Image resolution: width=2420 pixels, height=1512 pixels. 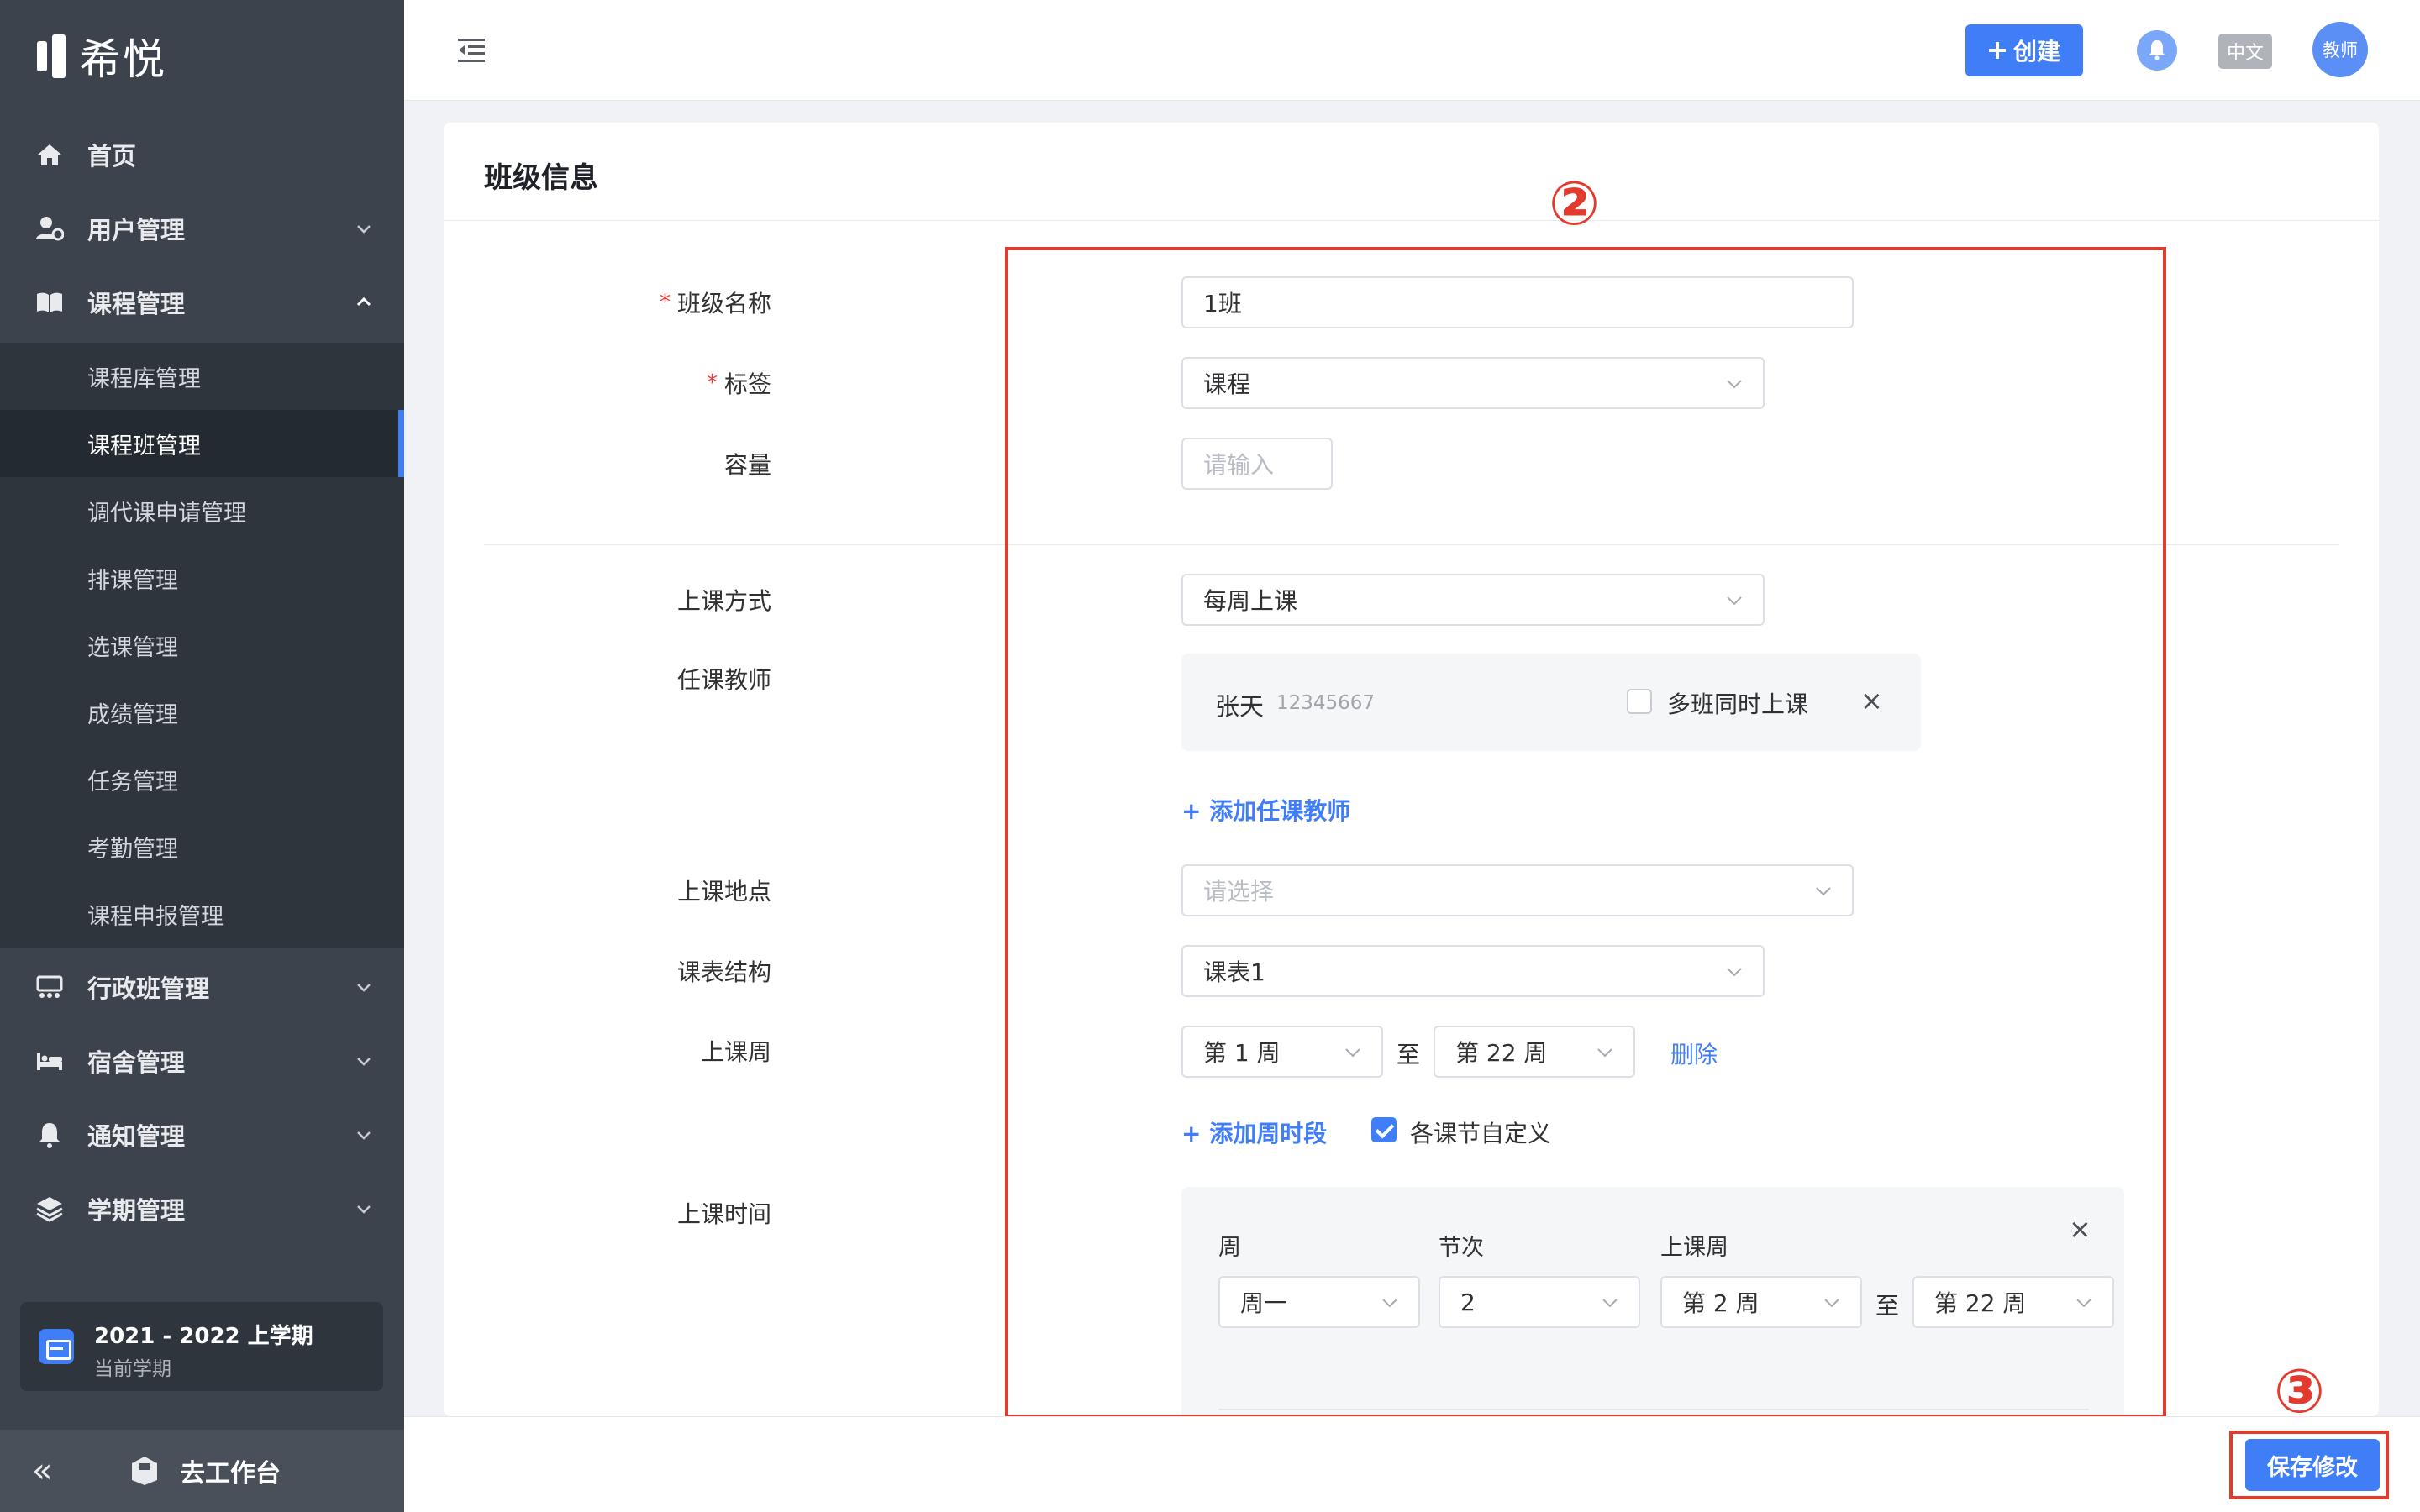 I want to click on user-avatar: 教师, so click(x=2340, y=49).